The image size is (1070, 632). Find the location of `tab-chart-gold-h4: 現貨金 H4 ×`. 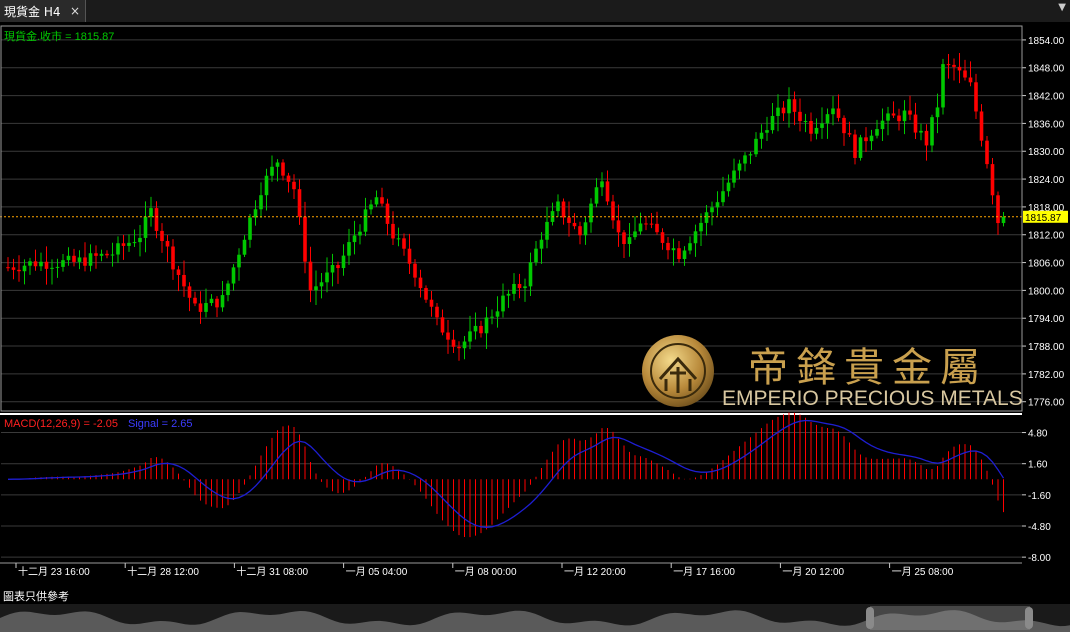

tab-chart-gold-h4: 現貨金 H4 × is located at coordinates (43, 11).